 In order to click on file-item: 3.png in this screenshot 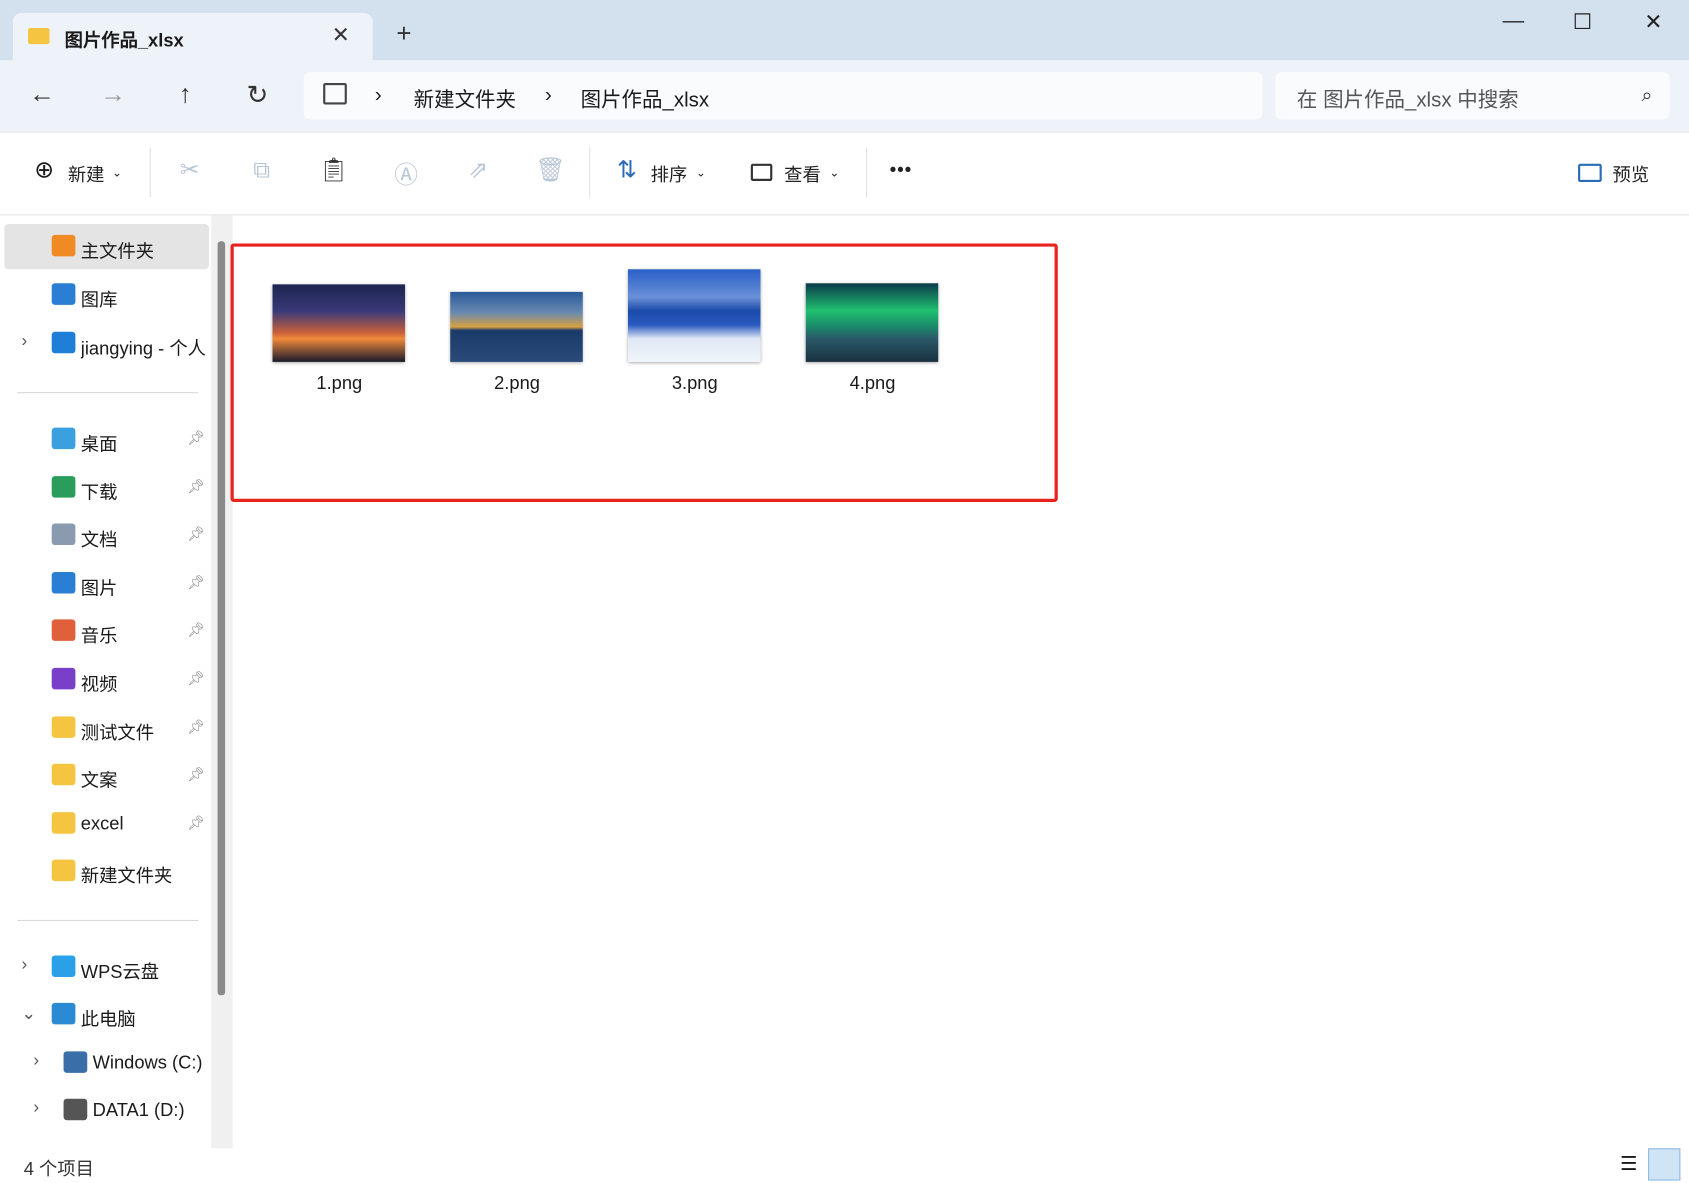, I will do `click(695, 339)`.